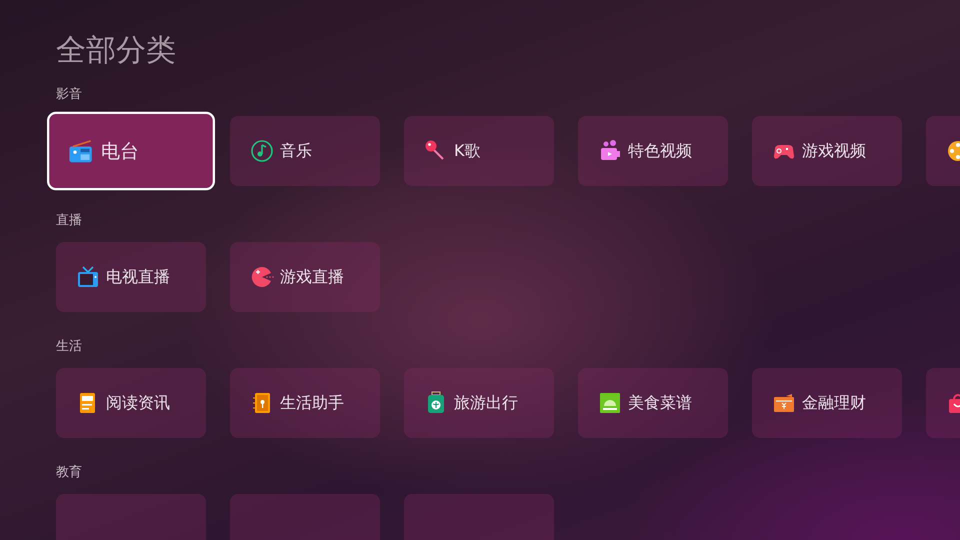 This screenshot has height=540, width=960. What do you see at coordinates (69, 347) in the screenshot?
I see `section-label: 生活` at bounding box center [69, 347].